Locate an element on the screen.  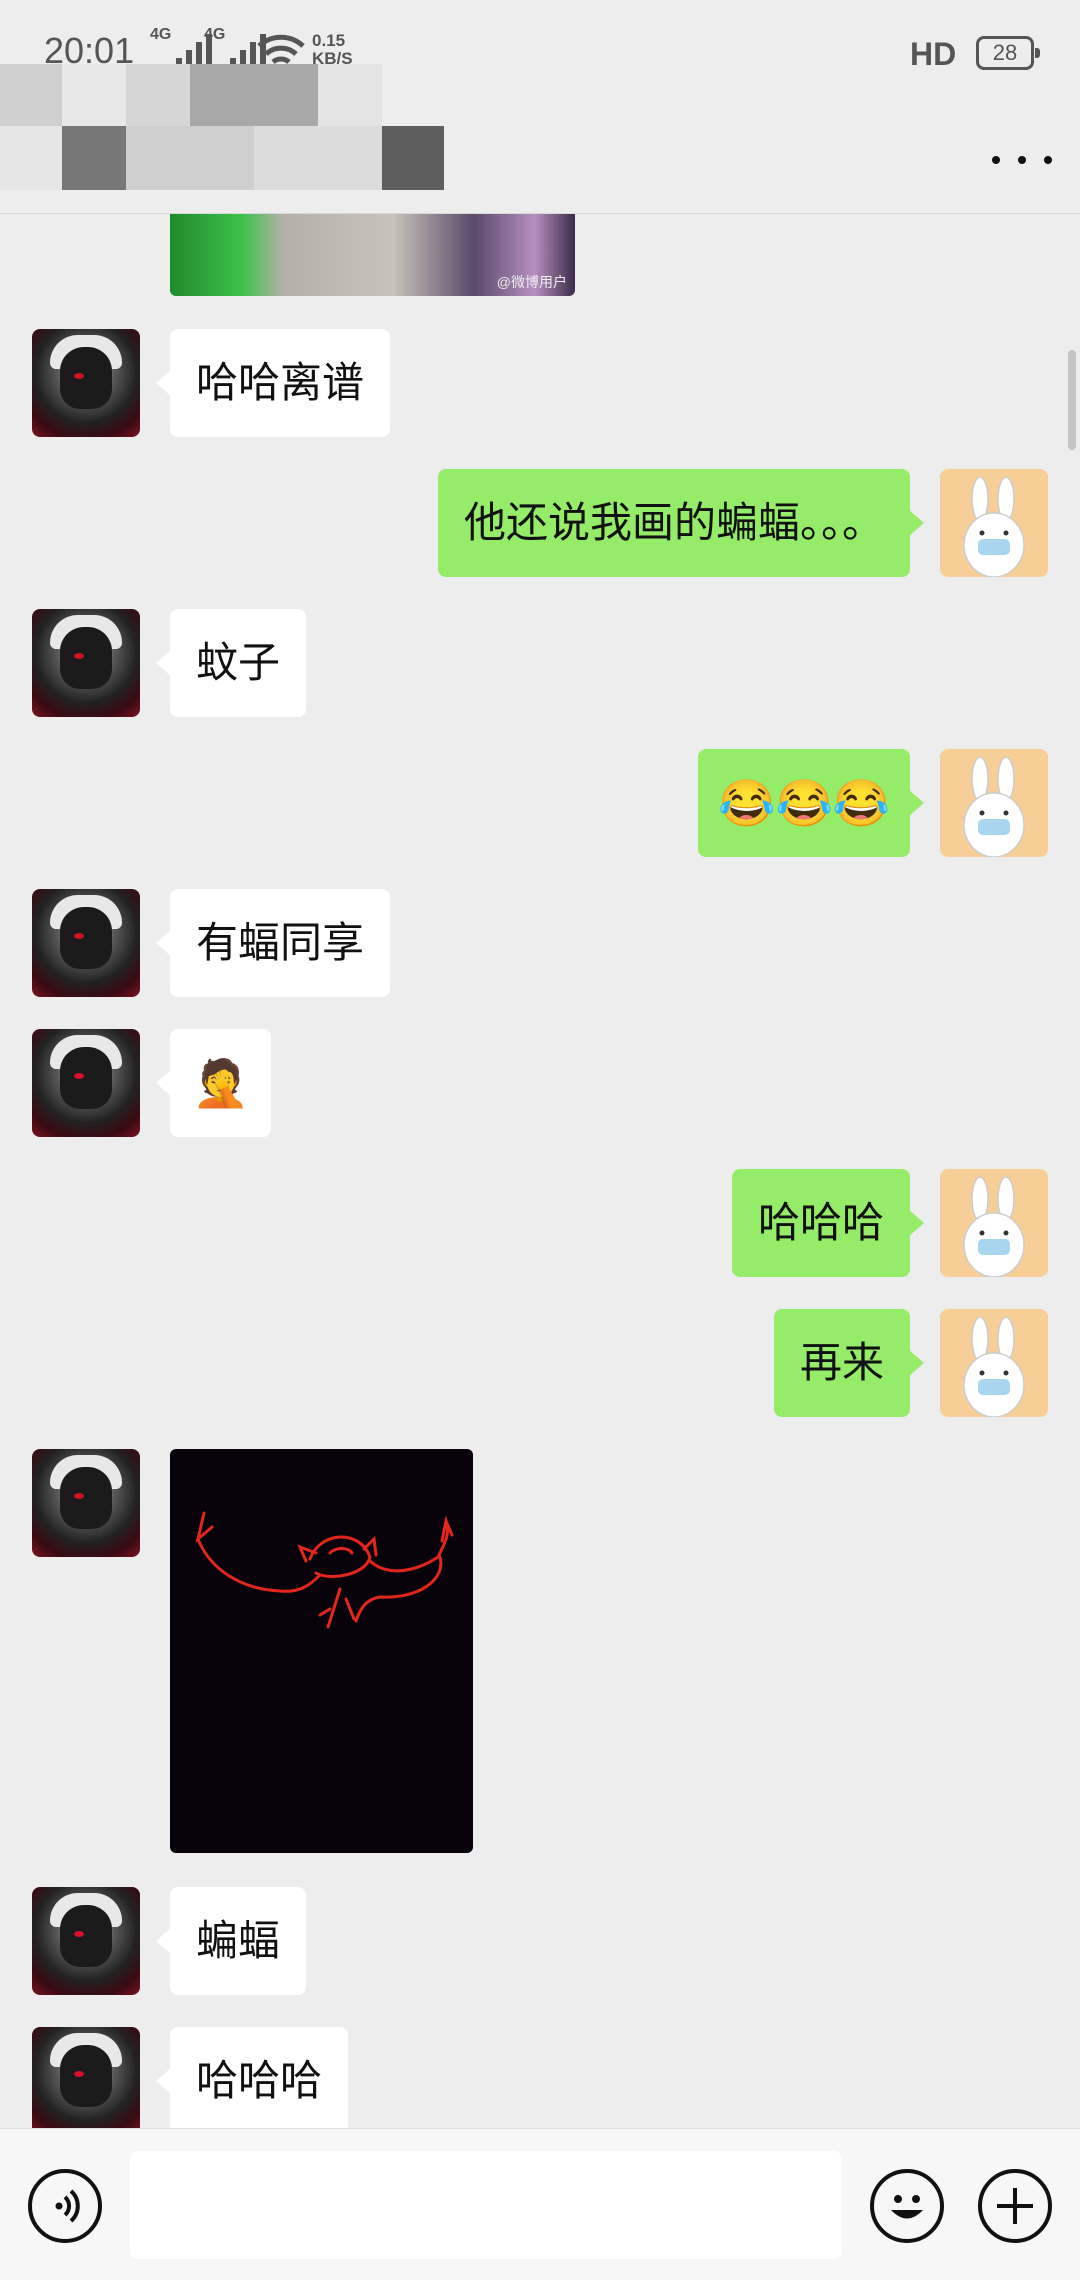
chat-header is located at coordinates (540, 139).